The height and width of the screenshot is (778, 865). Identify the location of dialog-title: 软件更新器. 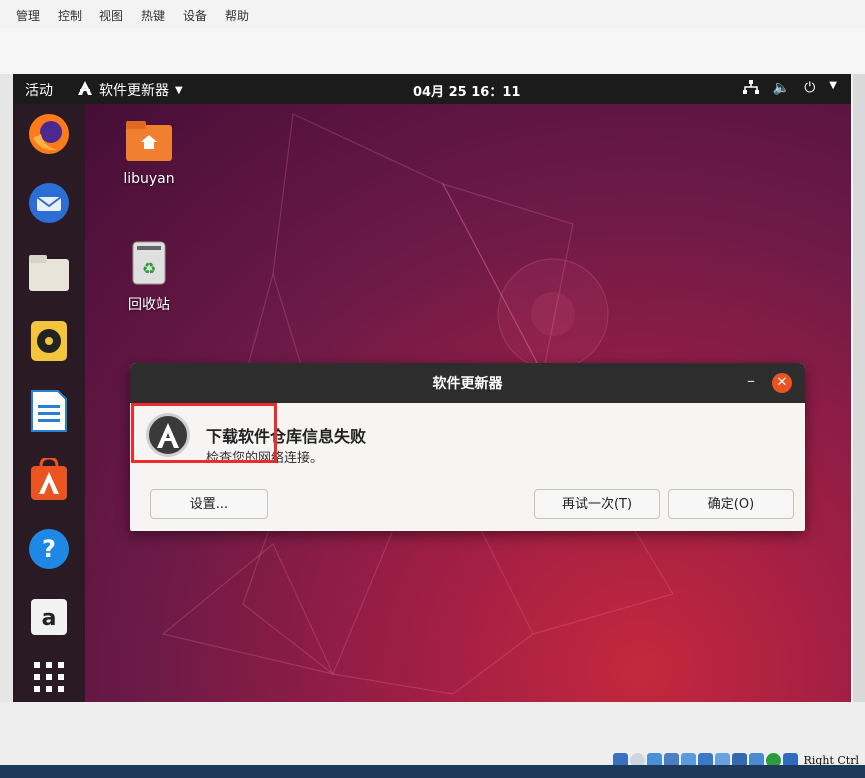
(467, 384).